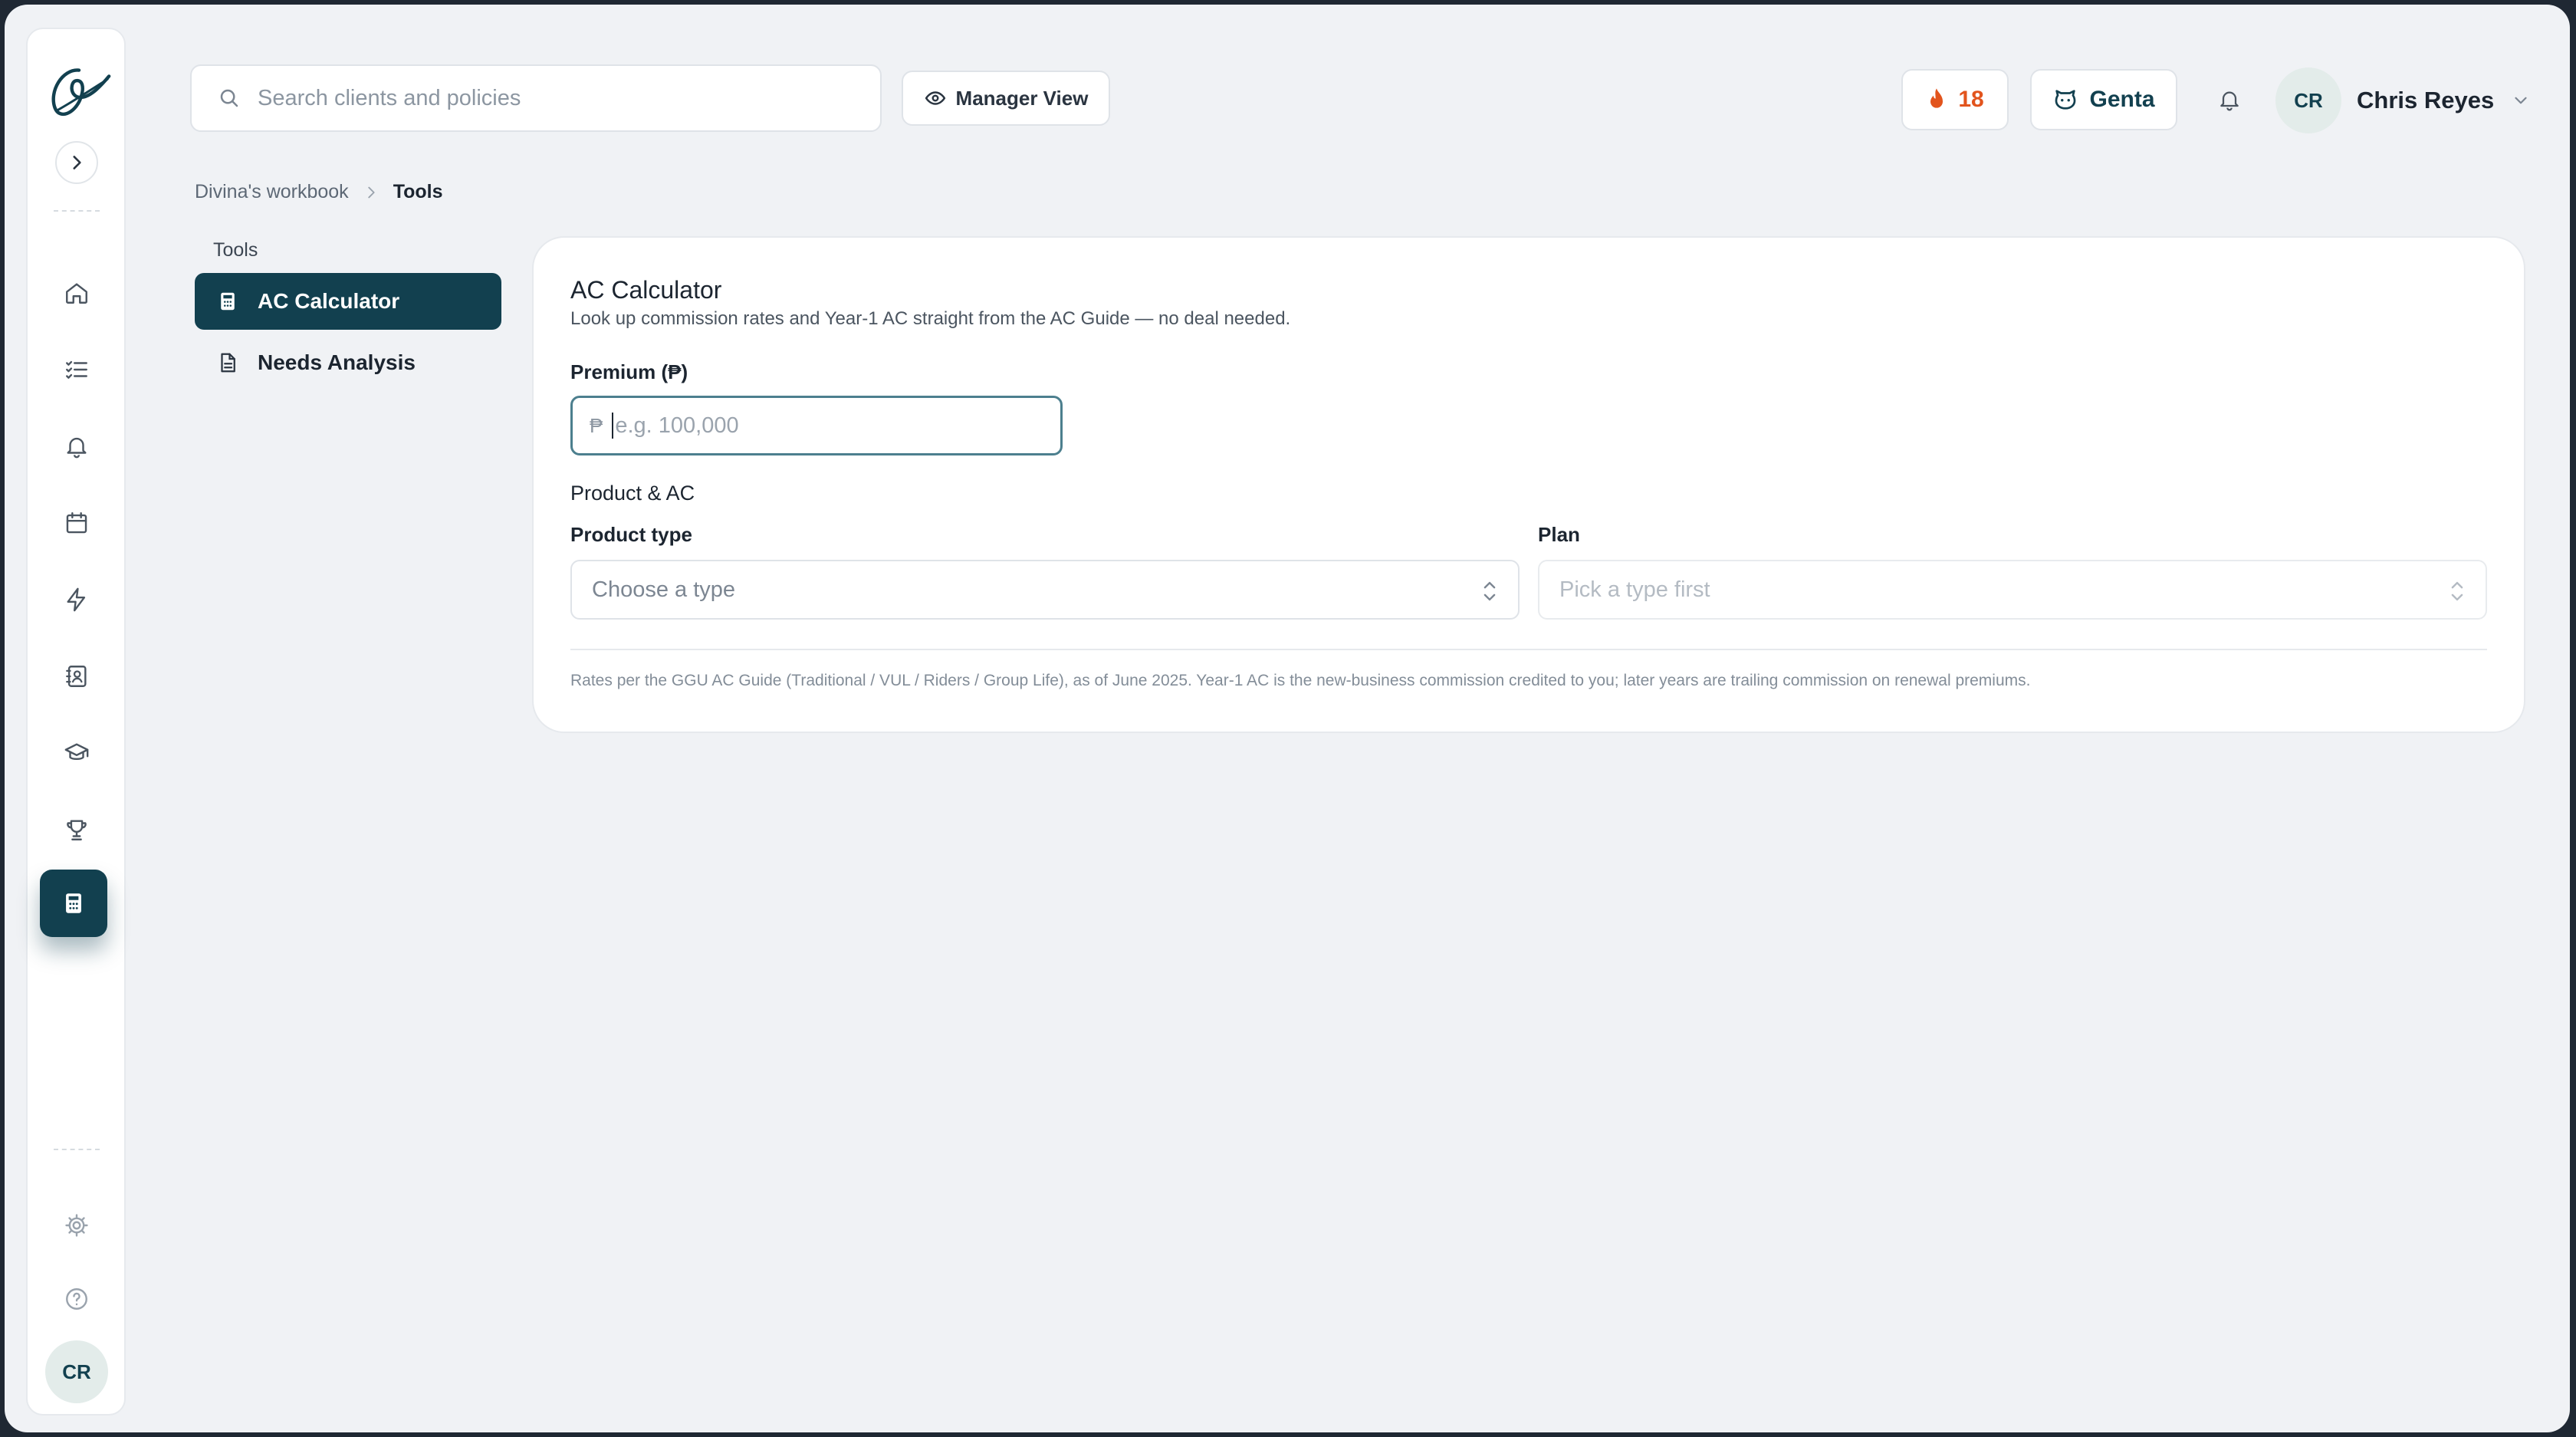 This screenshot has width=2576, height=1437. What do you see at coordinates (646, 290) in the screenshot?
I see `card-title: AC Calculator` at bounding box center [646, 290].